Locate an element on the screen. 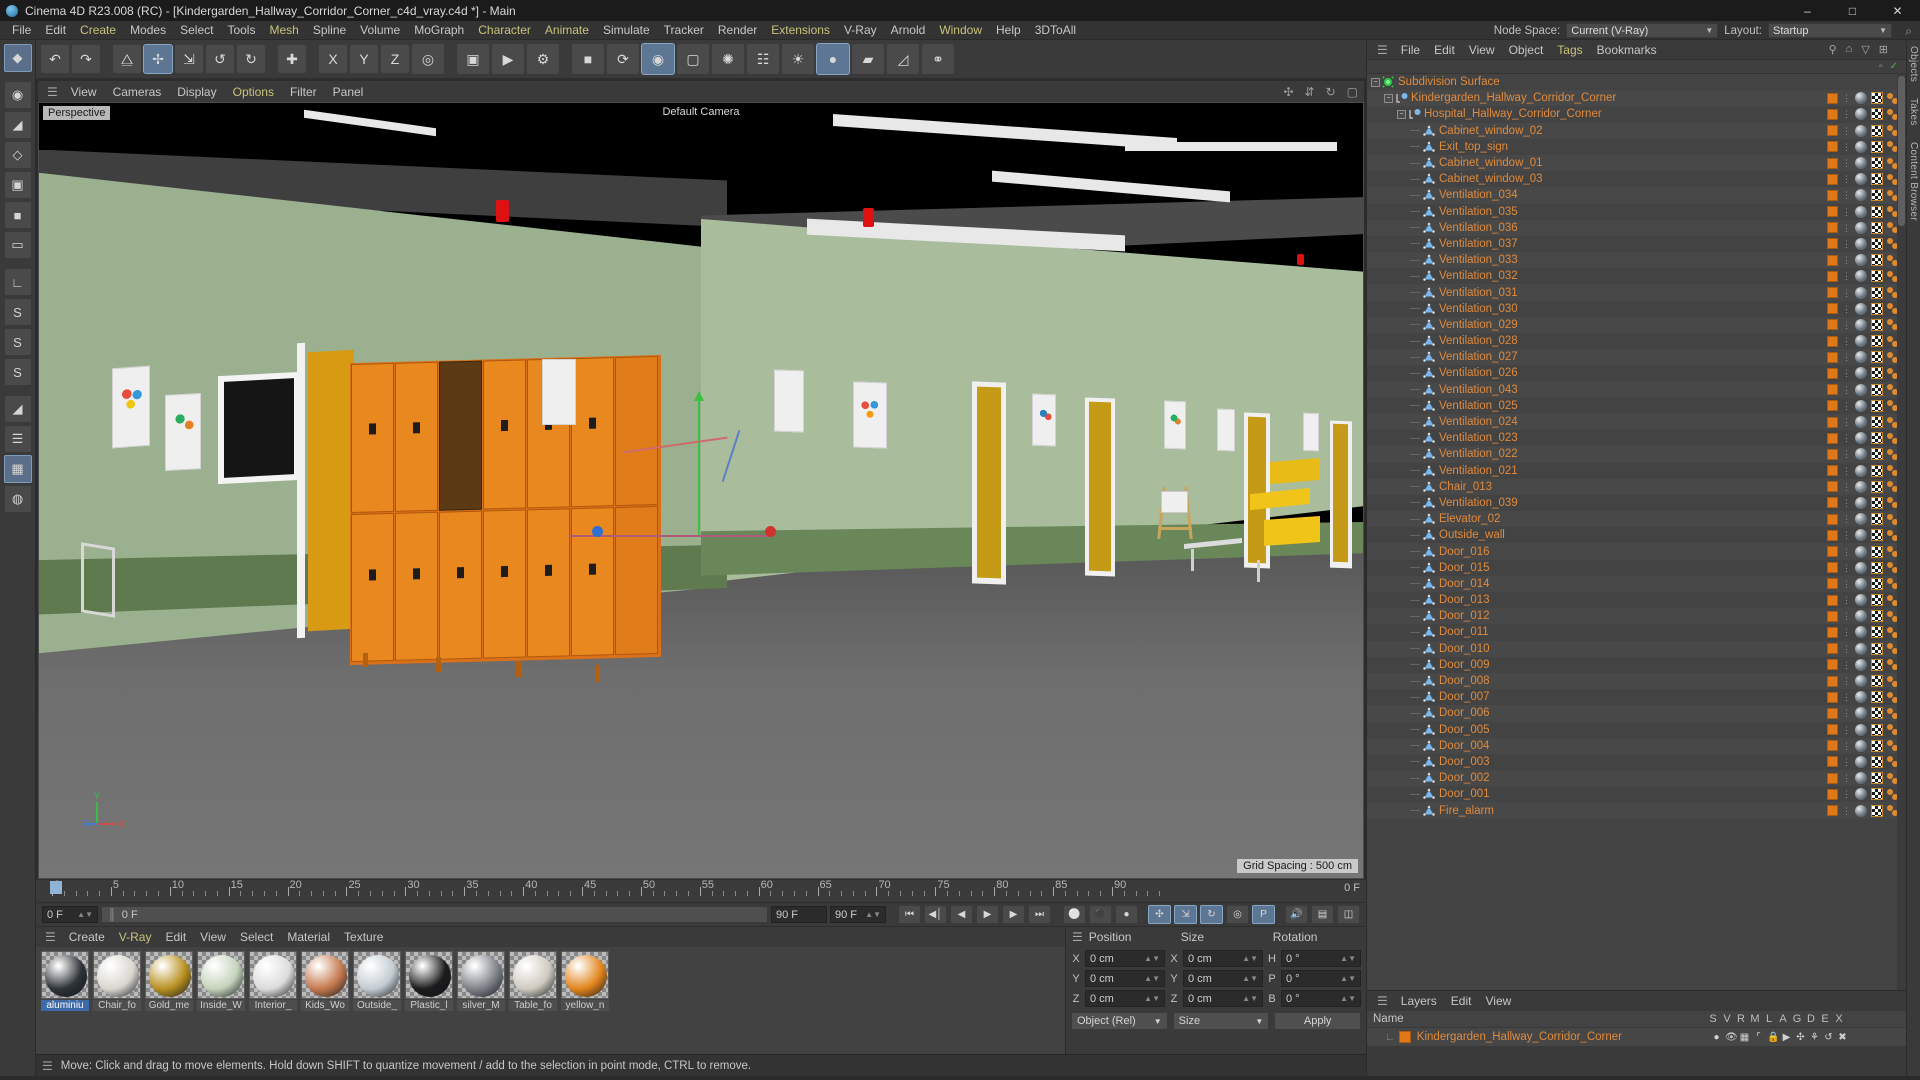  material-menu-select: Select is located at coordinates (256, 937).